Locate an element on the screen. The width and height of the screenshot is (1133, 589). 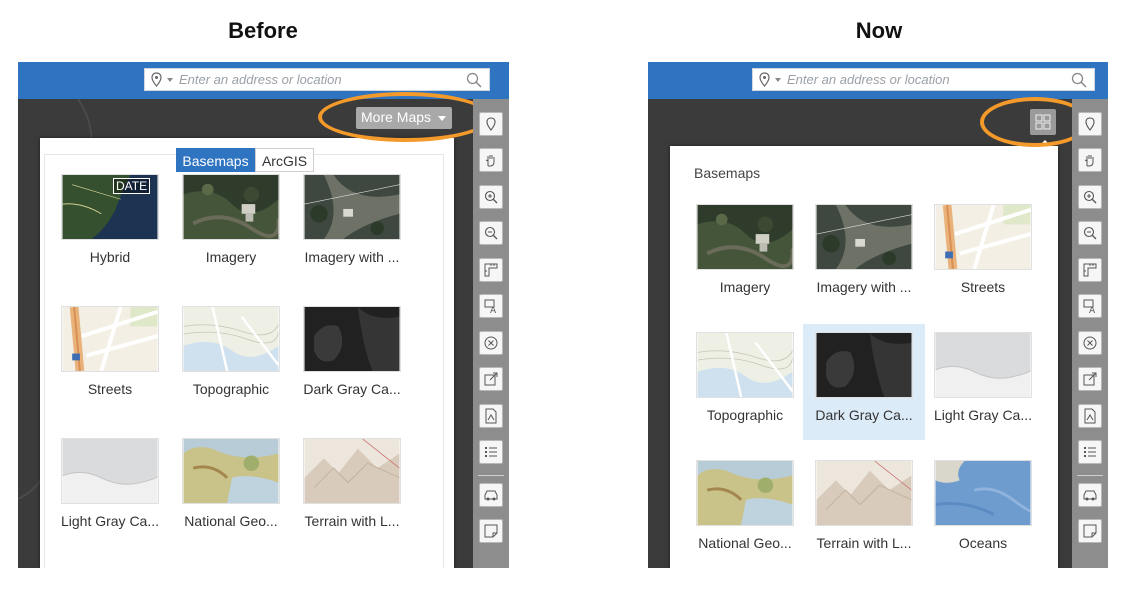
locate-icon is located at coordinates (1090, 124).